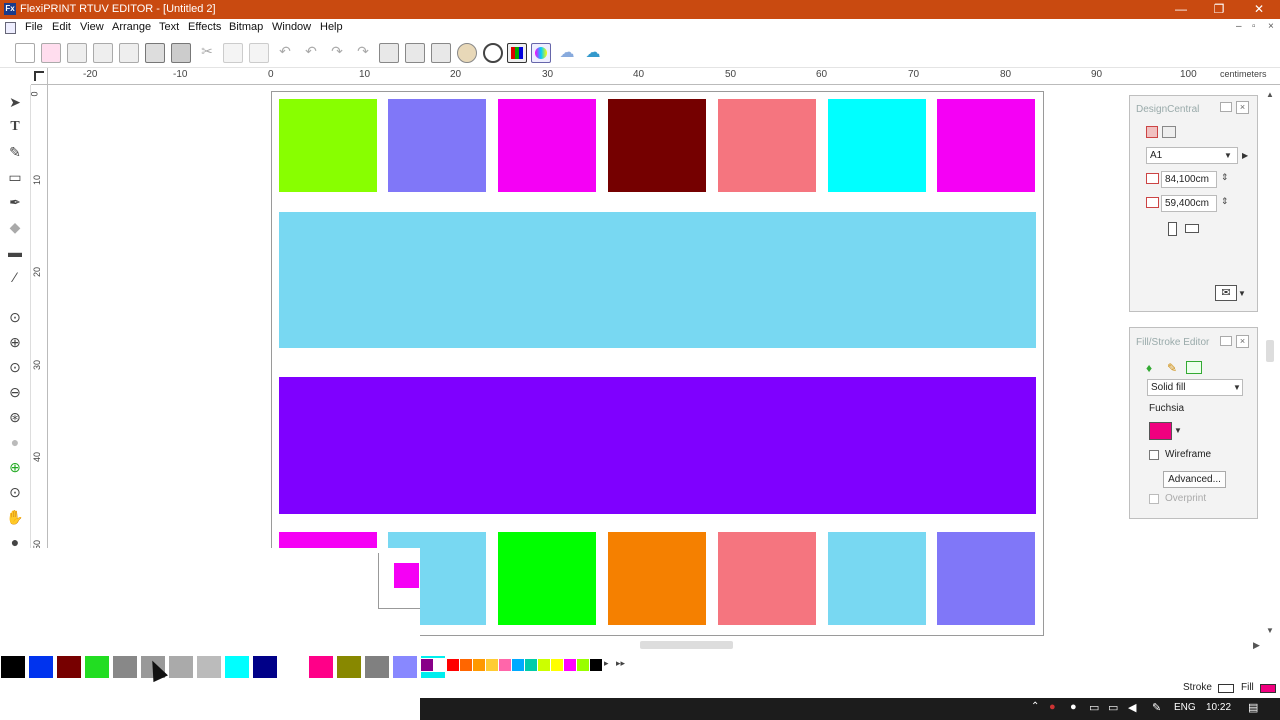  Describe the element at coordinates (15, 517) in the screenshot. I see `pan-hand-icon: ✋` at that location.